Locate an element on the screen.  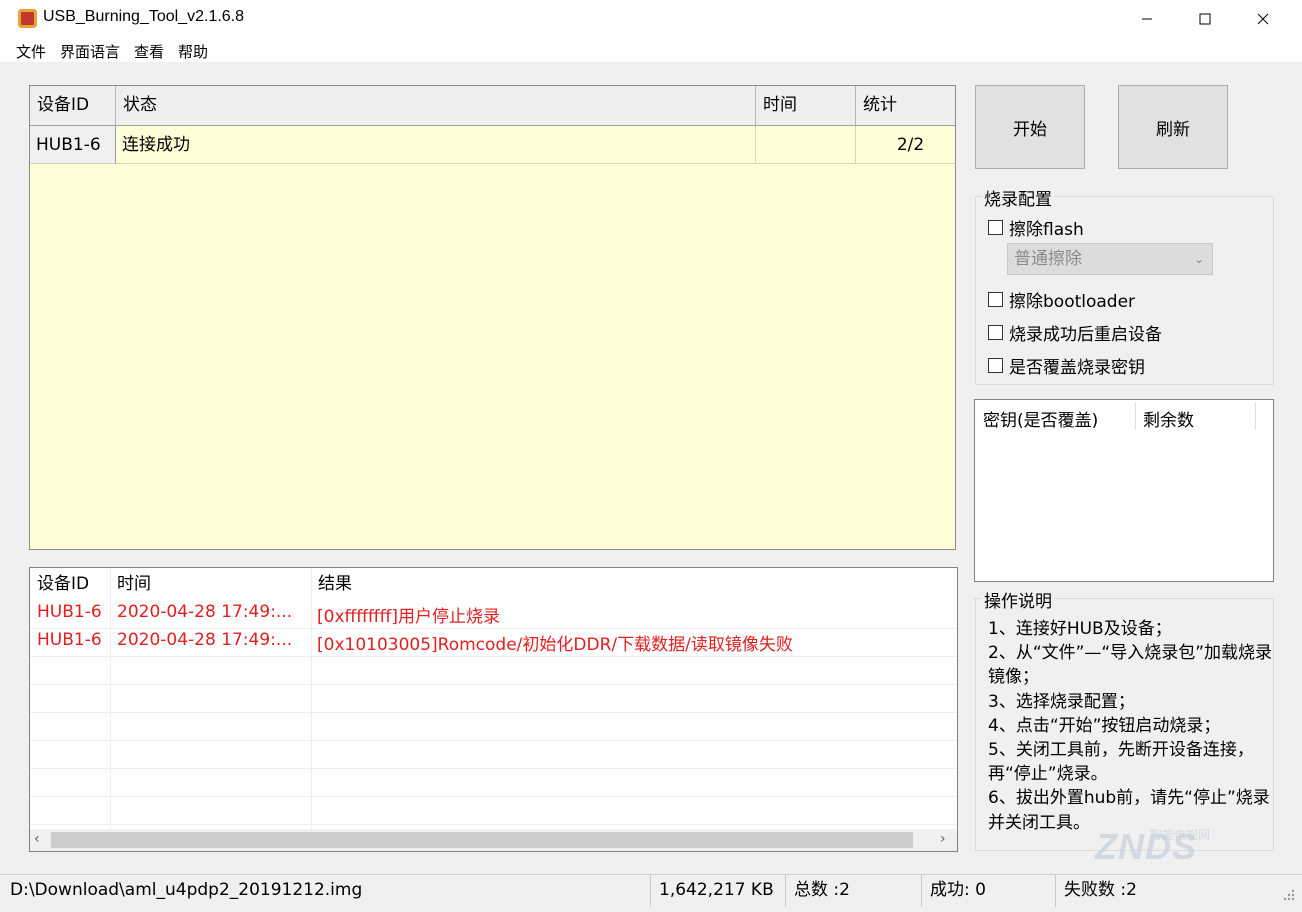
menu-view: 查看 is located at coordinates (149, 51).